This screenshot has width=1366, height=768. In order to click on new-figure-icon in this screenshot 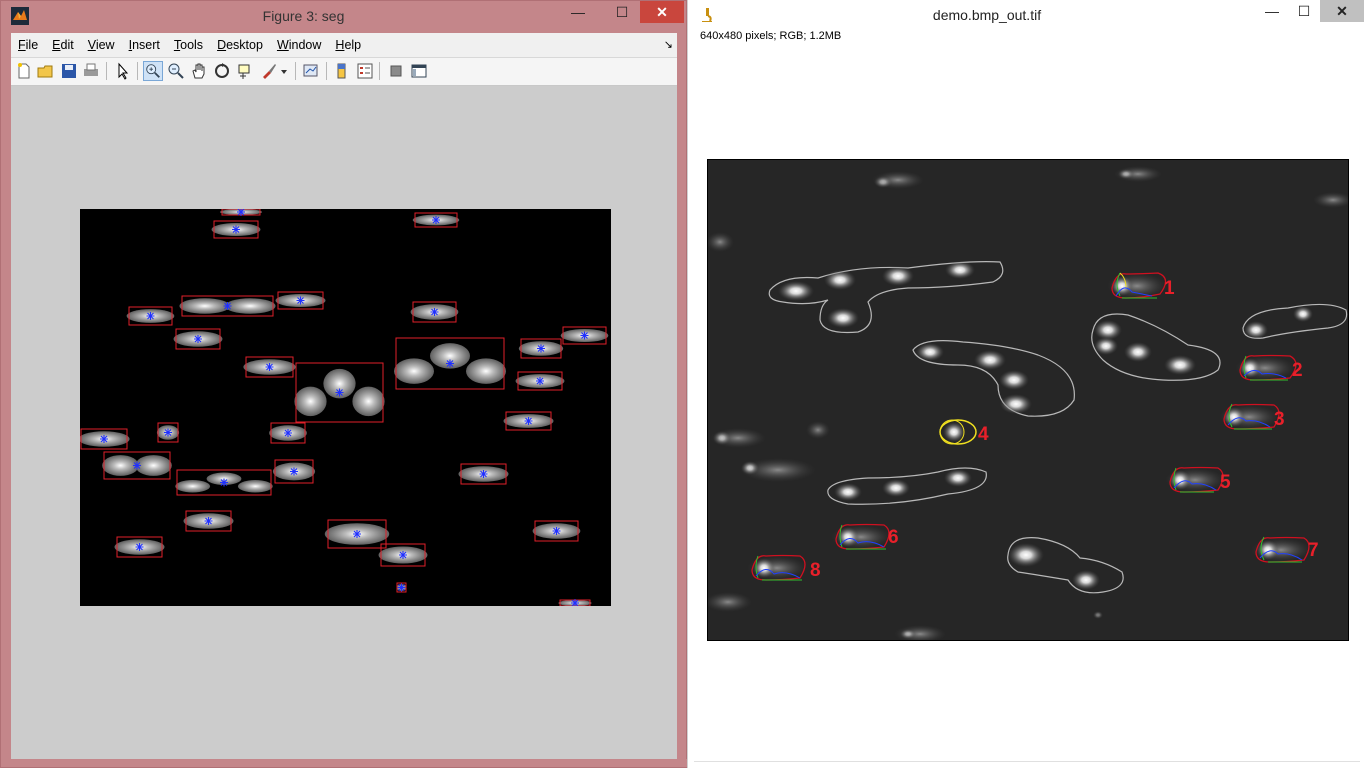, I will do `click(24, 71)`.